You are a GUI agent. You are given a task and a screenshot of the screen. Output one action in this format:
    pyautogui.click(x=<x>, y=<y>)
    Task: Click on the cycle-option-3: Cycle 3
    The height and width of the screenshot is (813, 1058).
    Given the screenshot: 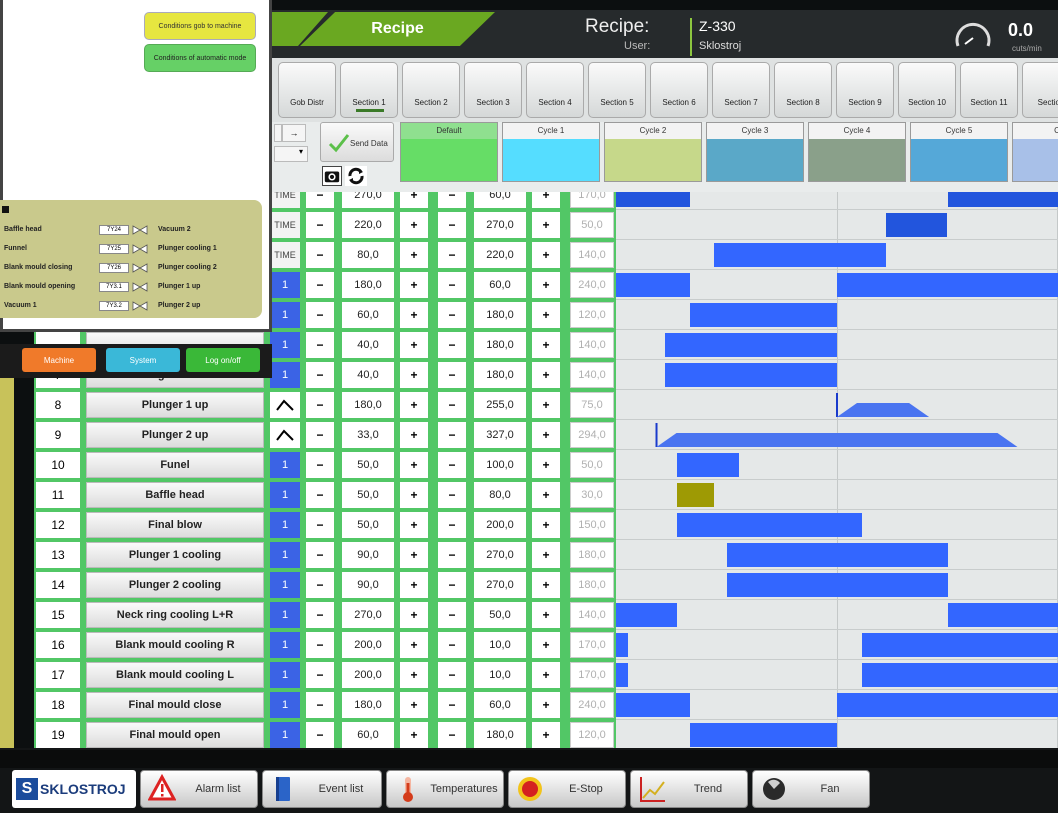 What is the action you would take?
    pyautogui.click(x=755, y=152)
    